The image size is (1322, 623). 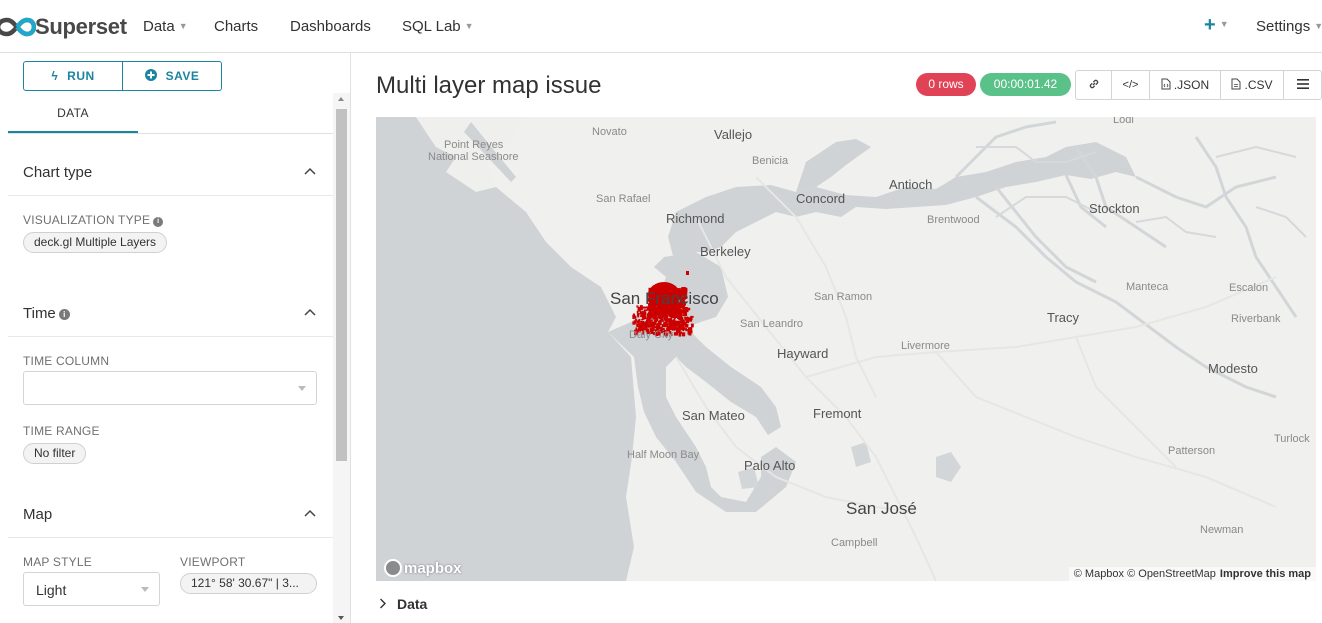 I want to click on map-label: Patterson, so click(x=1192, y=451).